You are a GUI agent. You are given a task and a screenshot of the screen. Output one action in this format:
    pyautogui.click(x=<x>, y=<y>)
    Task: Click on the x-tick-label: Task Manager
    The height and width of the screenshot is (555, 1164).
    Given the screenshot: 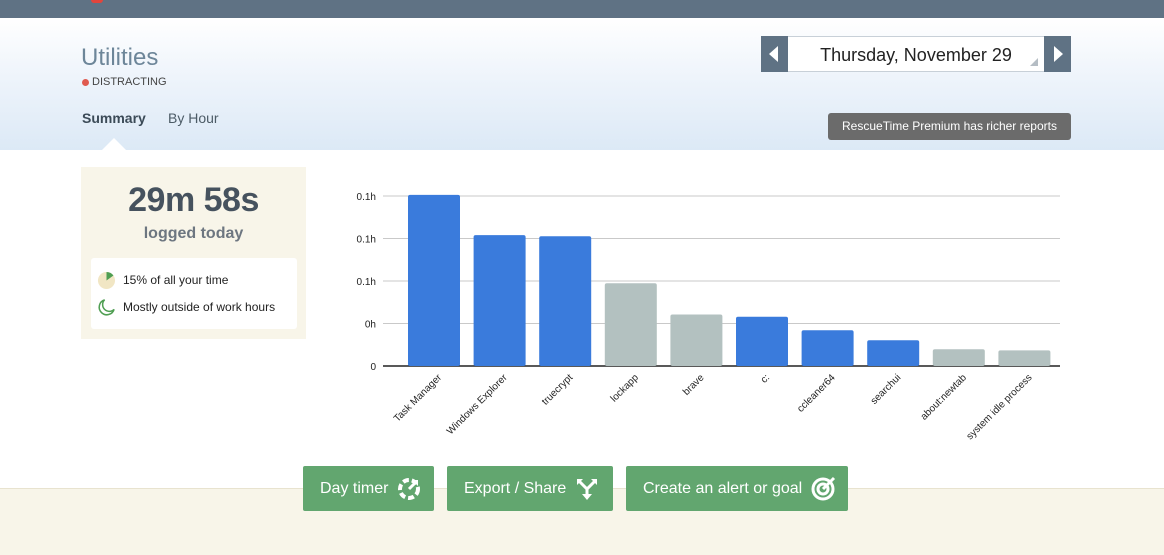 What is the action you would take?
    pyautogui.click(x=418, y=398)
    